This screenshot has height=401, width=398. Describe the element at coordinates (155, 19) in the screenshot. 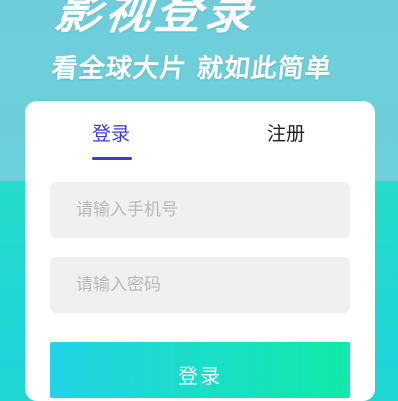

I see `hero-title: 影视登录` at that location.